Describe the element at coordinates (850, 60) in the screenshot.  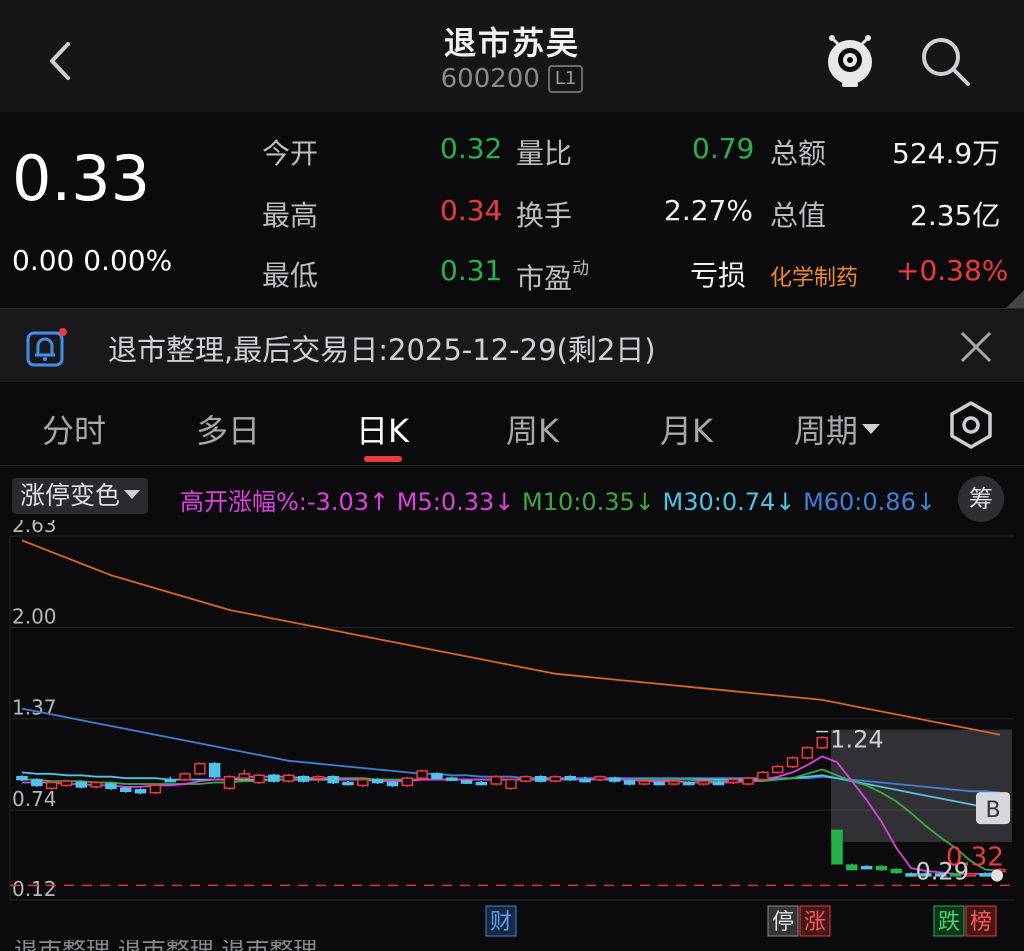
I see `mascot-icon` at that location.